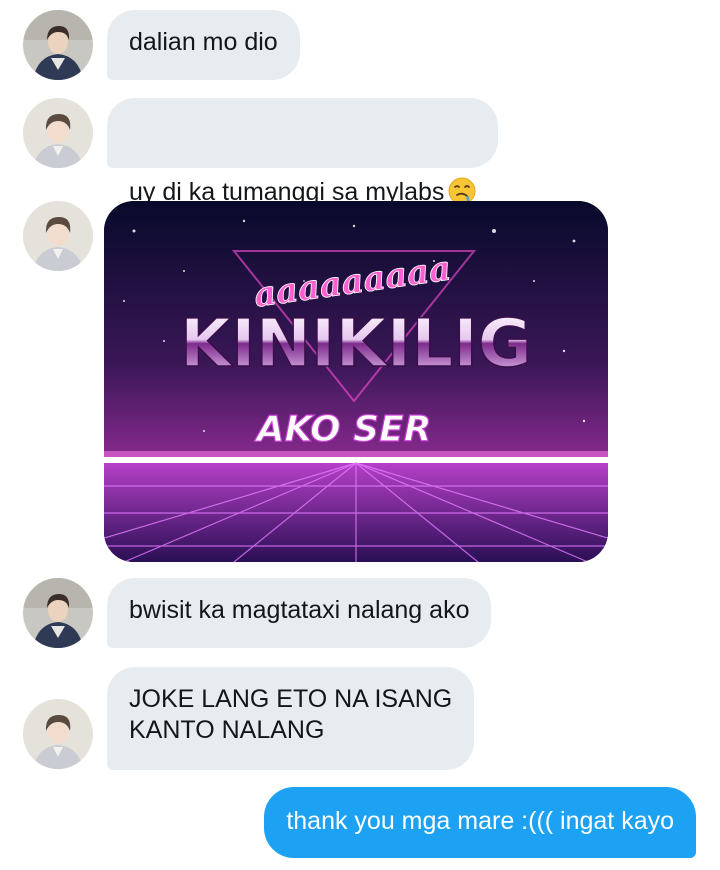 This screenshot has width=720, height=870. What do you see at coordinates (303, 152) in the screenshot?
I see `message-bubble: uy di ka tumanggi sa mylabs` at bounding box center [303, 152].